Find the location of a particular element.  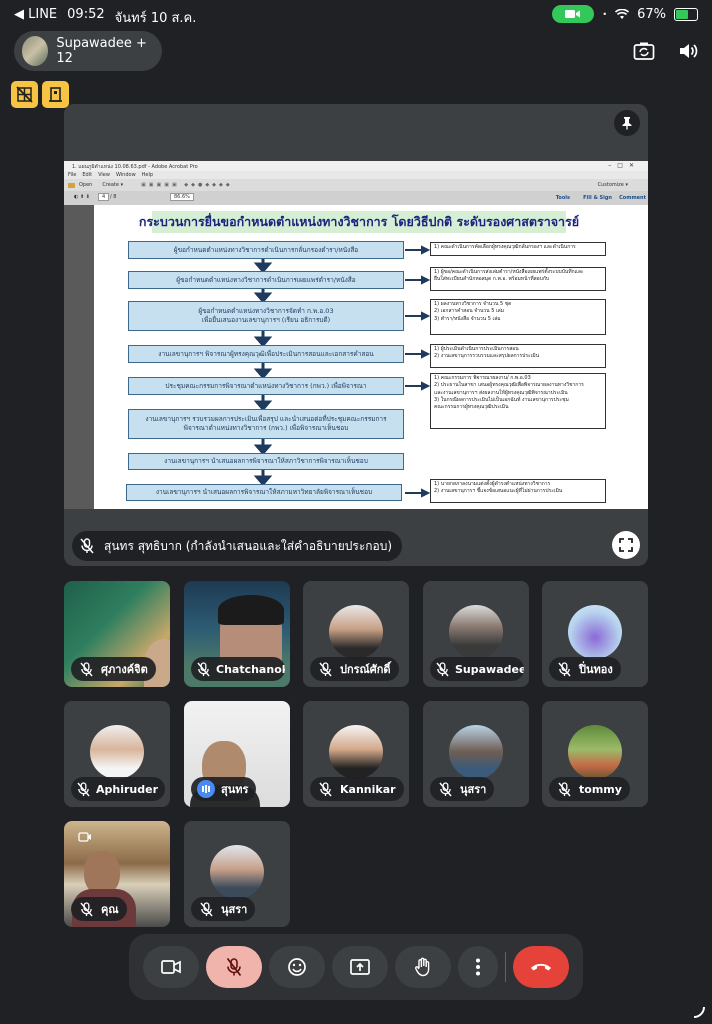

emoji-reaction-button is located at coordinates (297, 967).